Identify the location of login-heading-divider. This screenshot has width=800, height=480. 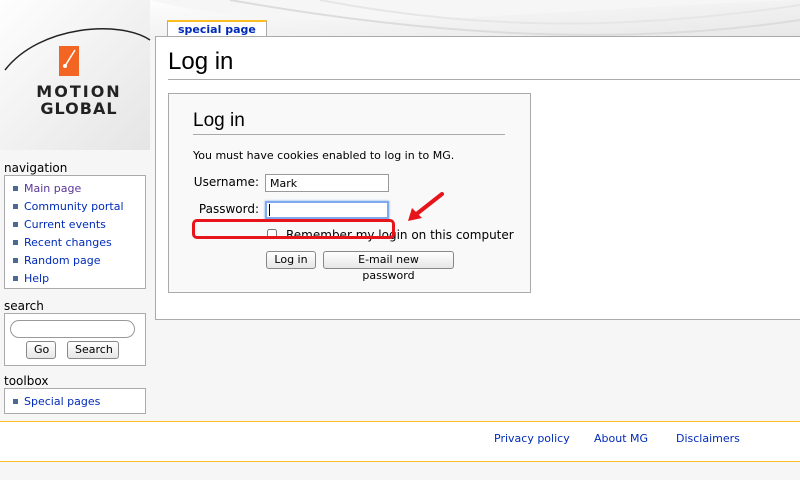
(349, 134).